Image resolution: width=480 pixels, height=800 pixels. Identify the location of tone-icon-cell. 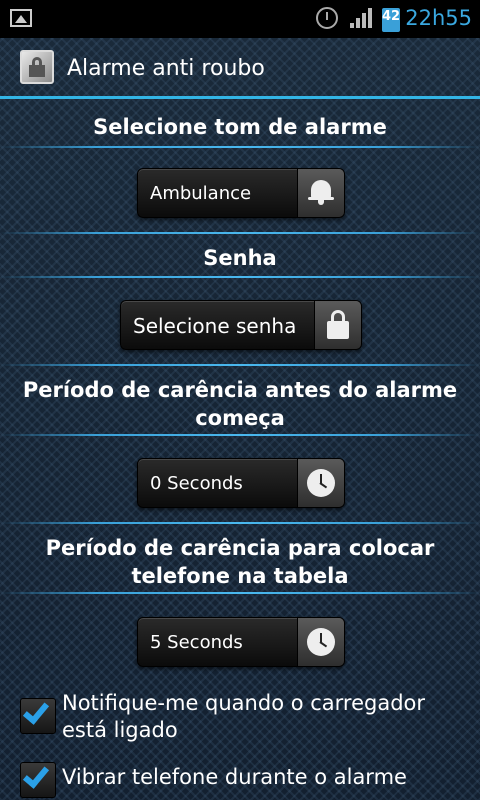
(320, 193).